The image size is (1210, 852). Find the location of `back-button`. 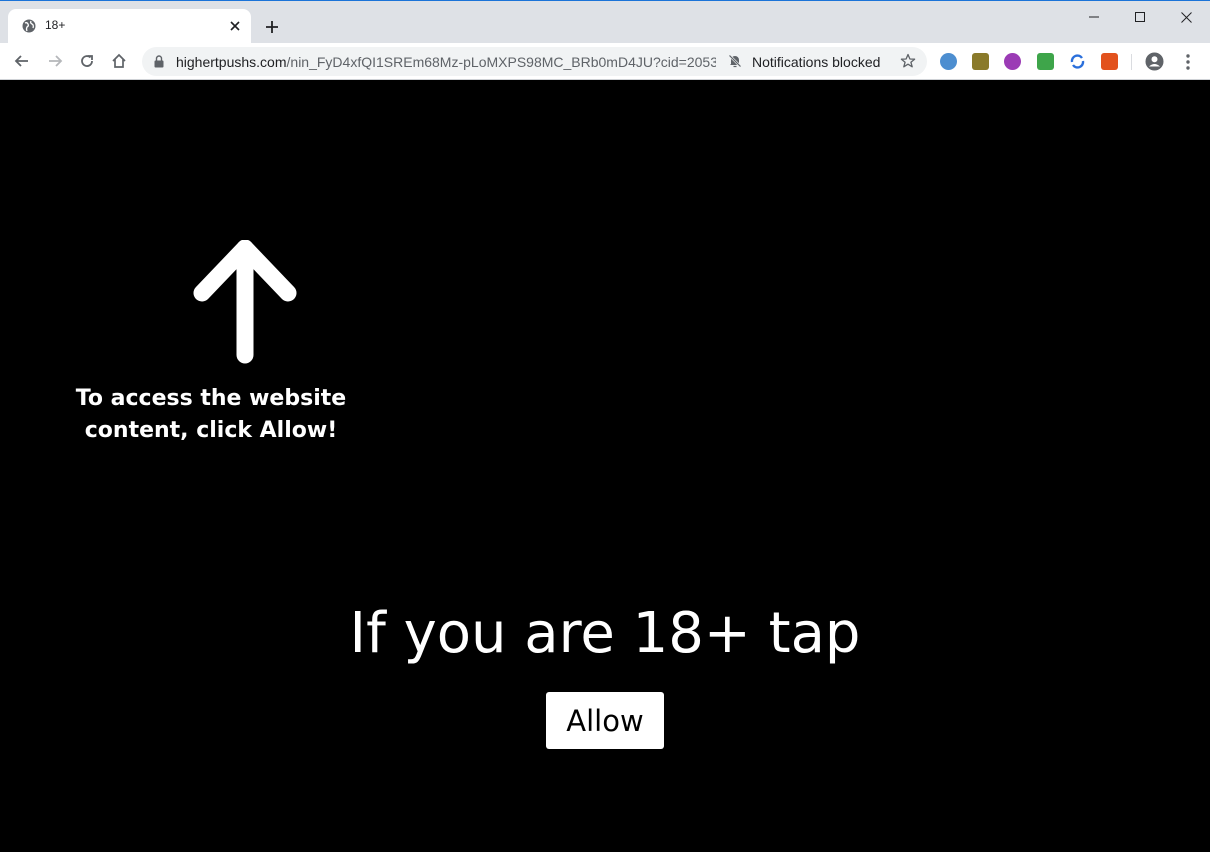

back-button is located at coordinates (22, 61).